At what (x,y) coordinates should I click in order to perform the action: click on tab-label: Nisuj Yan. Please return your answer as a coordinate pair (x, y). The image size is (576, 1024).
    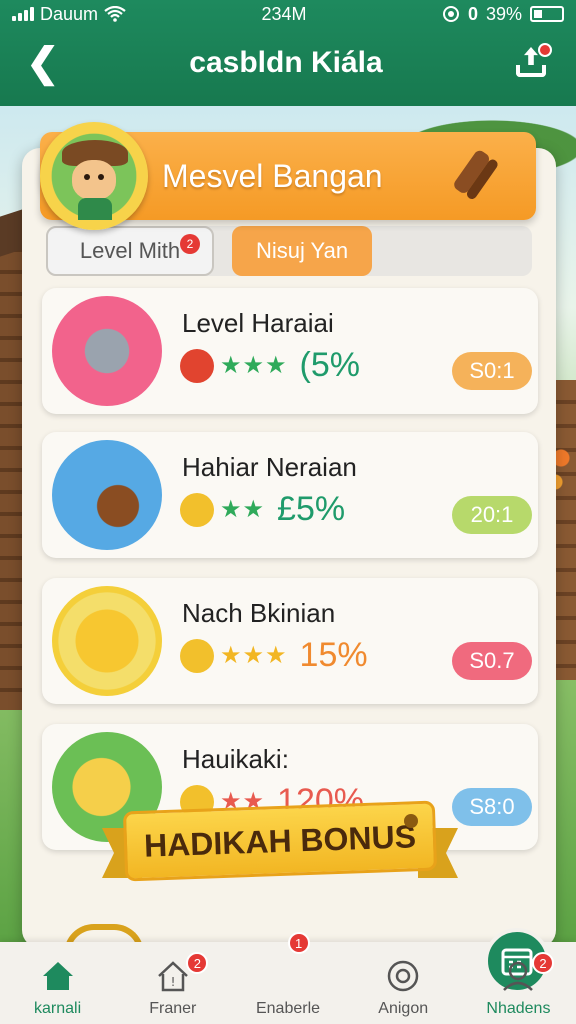
    Looking at the image, I should click on (302, 250).